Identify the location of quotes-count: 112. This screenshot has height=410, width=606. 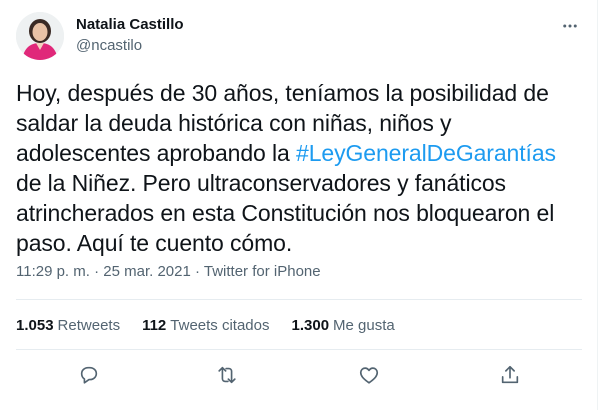
(154, 325).